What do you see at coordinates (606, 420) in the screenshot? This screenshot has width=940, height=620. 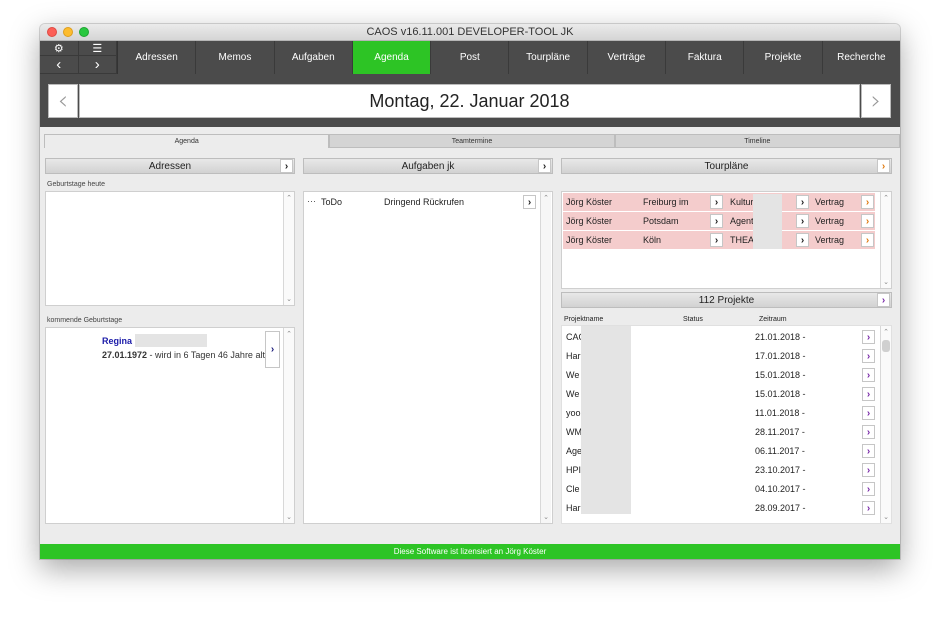 I see `redacted-project-names` at bounding box center [606, 420].